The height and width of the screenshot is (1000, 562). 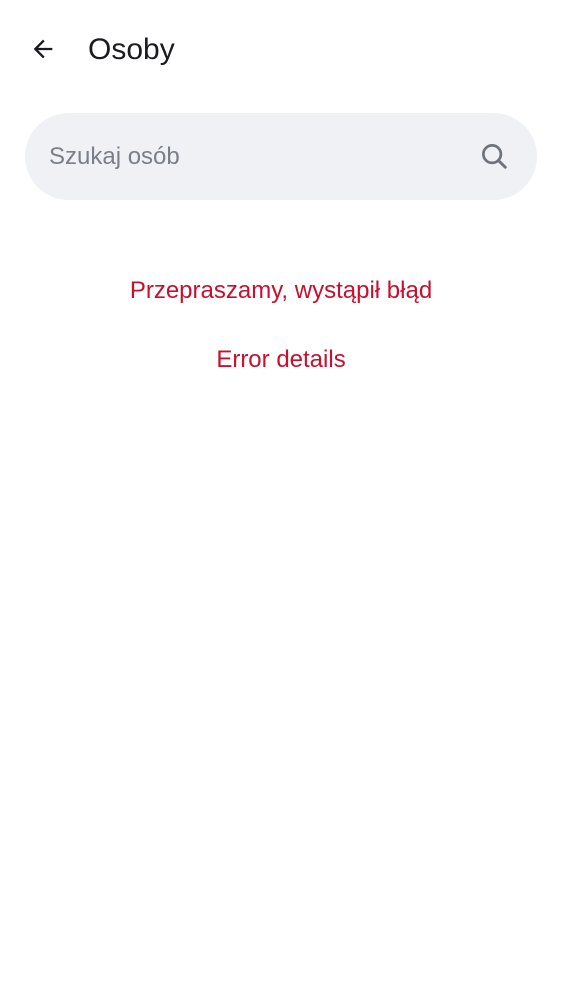 I want to click on page-title: Osoby, so click(x=131, y=49).